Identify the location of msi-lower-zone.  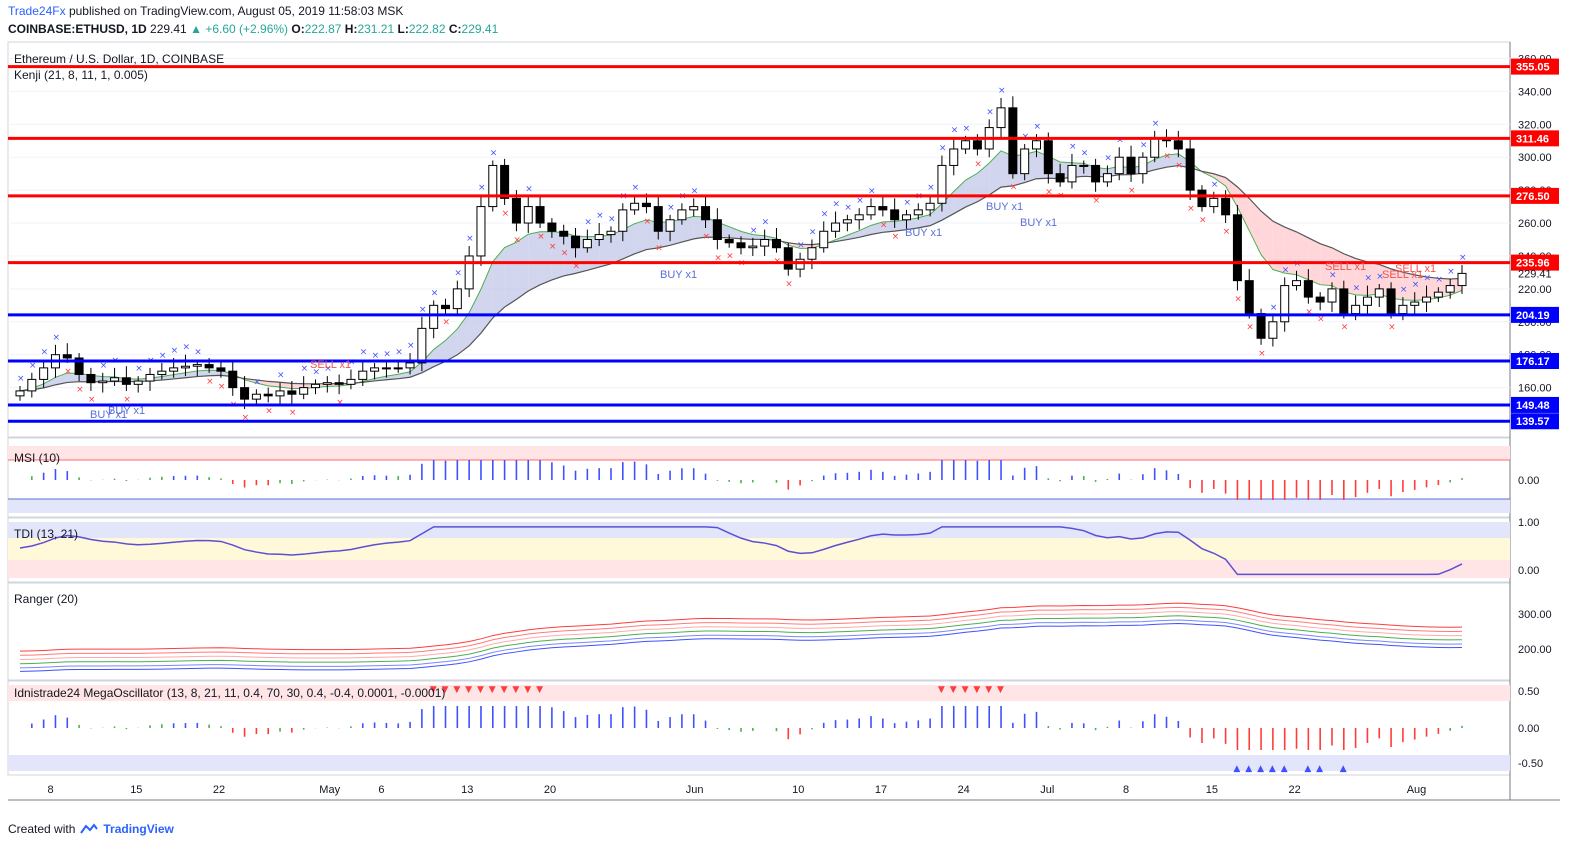
(759, 506).